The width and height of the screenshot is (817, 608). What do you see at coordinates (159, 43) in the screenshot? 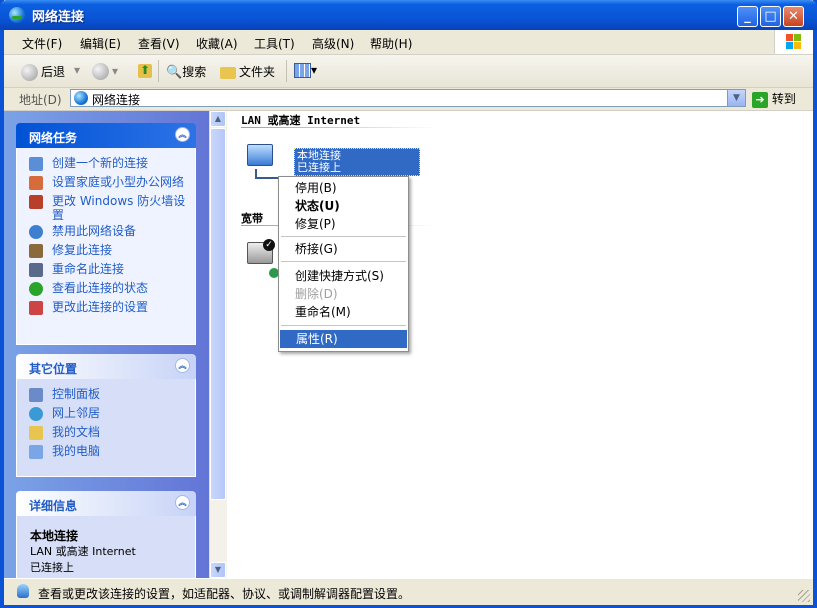
I see `menu-view: 查看(V)` at bounding box center [159, 43].